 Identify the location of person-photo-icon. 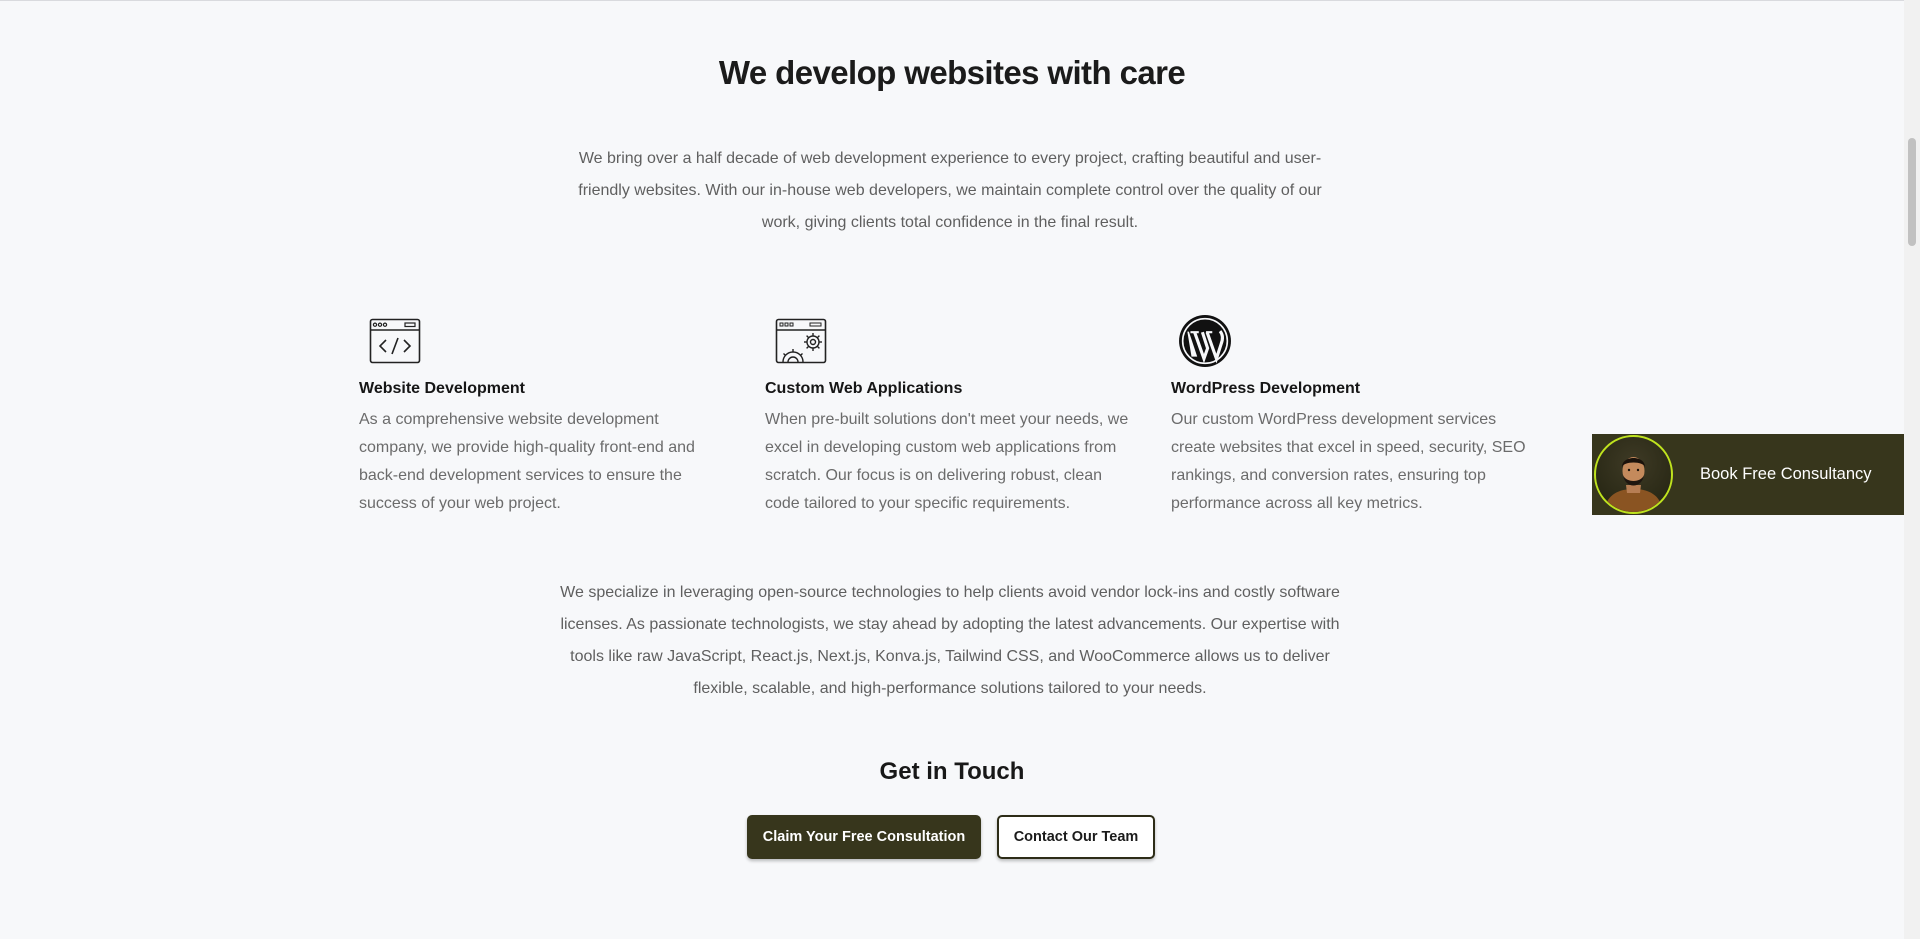
(1633, 484).